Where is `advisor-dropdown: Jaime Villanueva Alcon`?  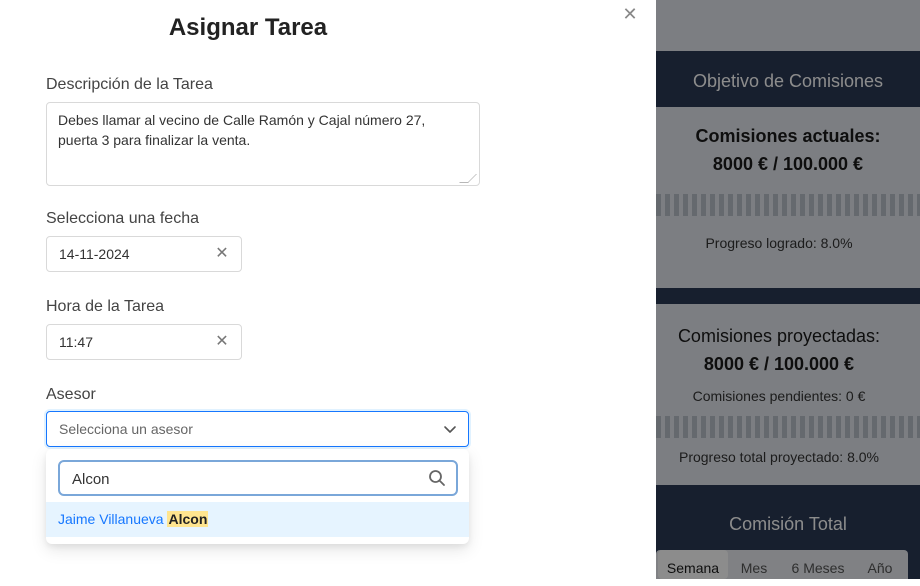 advisor-dropdown: Jaime Villanueva Alcon is located at coordinates (257, 496).